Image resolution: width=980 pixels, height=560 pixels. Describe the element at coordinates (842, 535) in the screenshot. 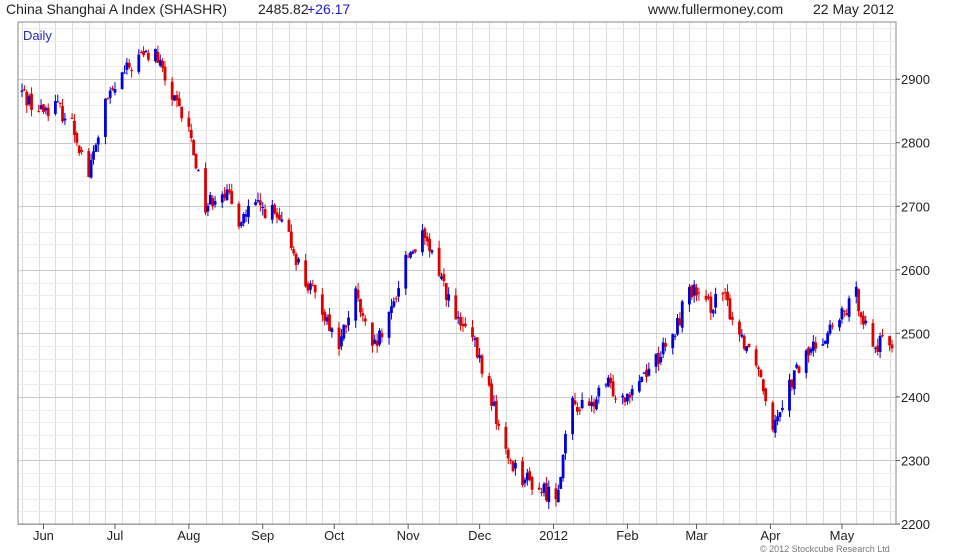

I see `x-tick-label: May` at that location.